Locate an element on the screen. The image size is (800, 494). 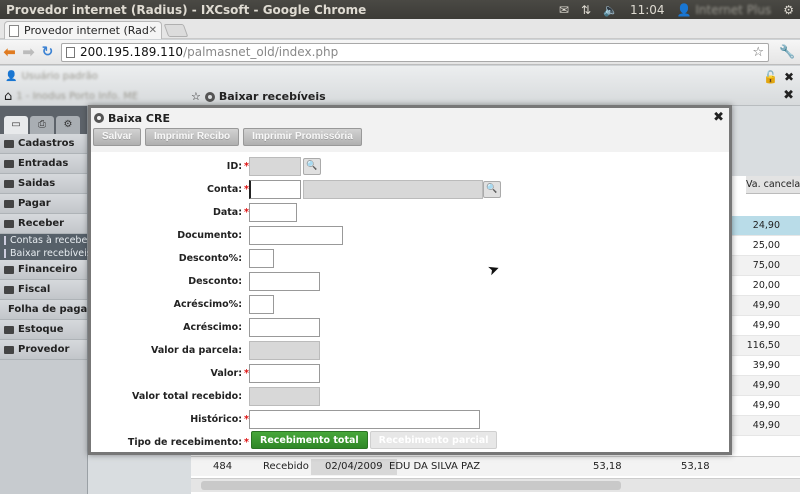
id-label: ID: is located at coordinates (234, 166).